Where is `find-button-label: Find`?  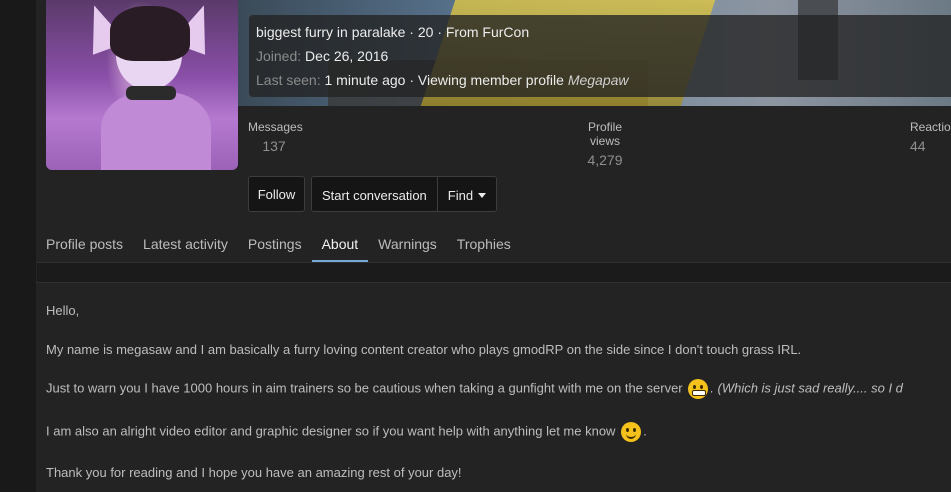 find-button-label: Find is located at coordinates (460, 195).